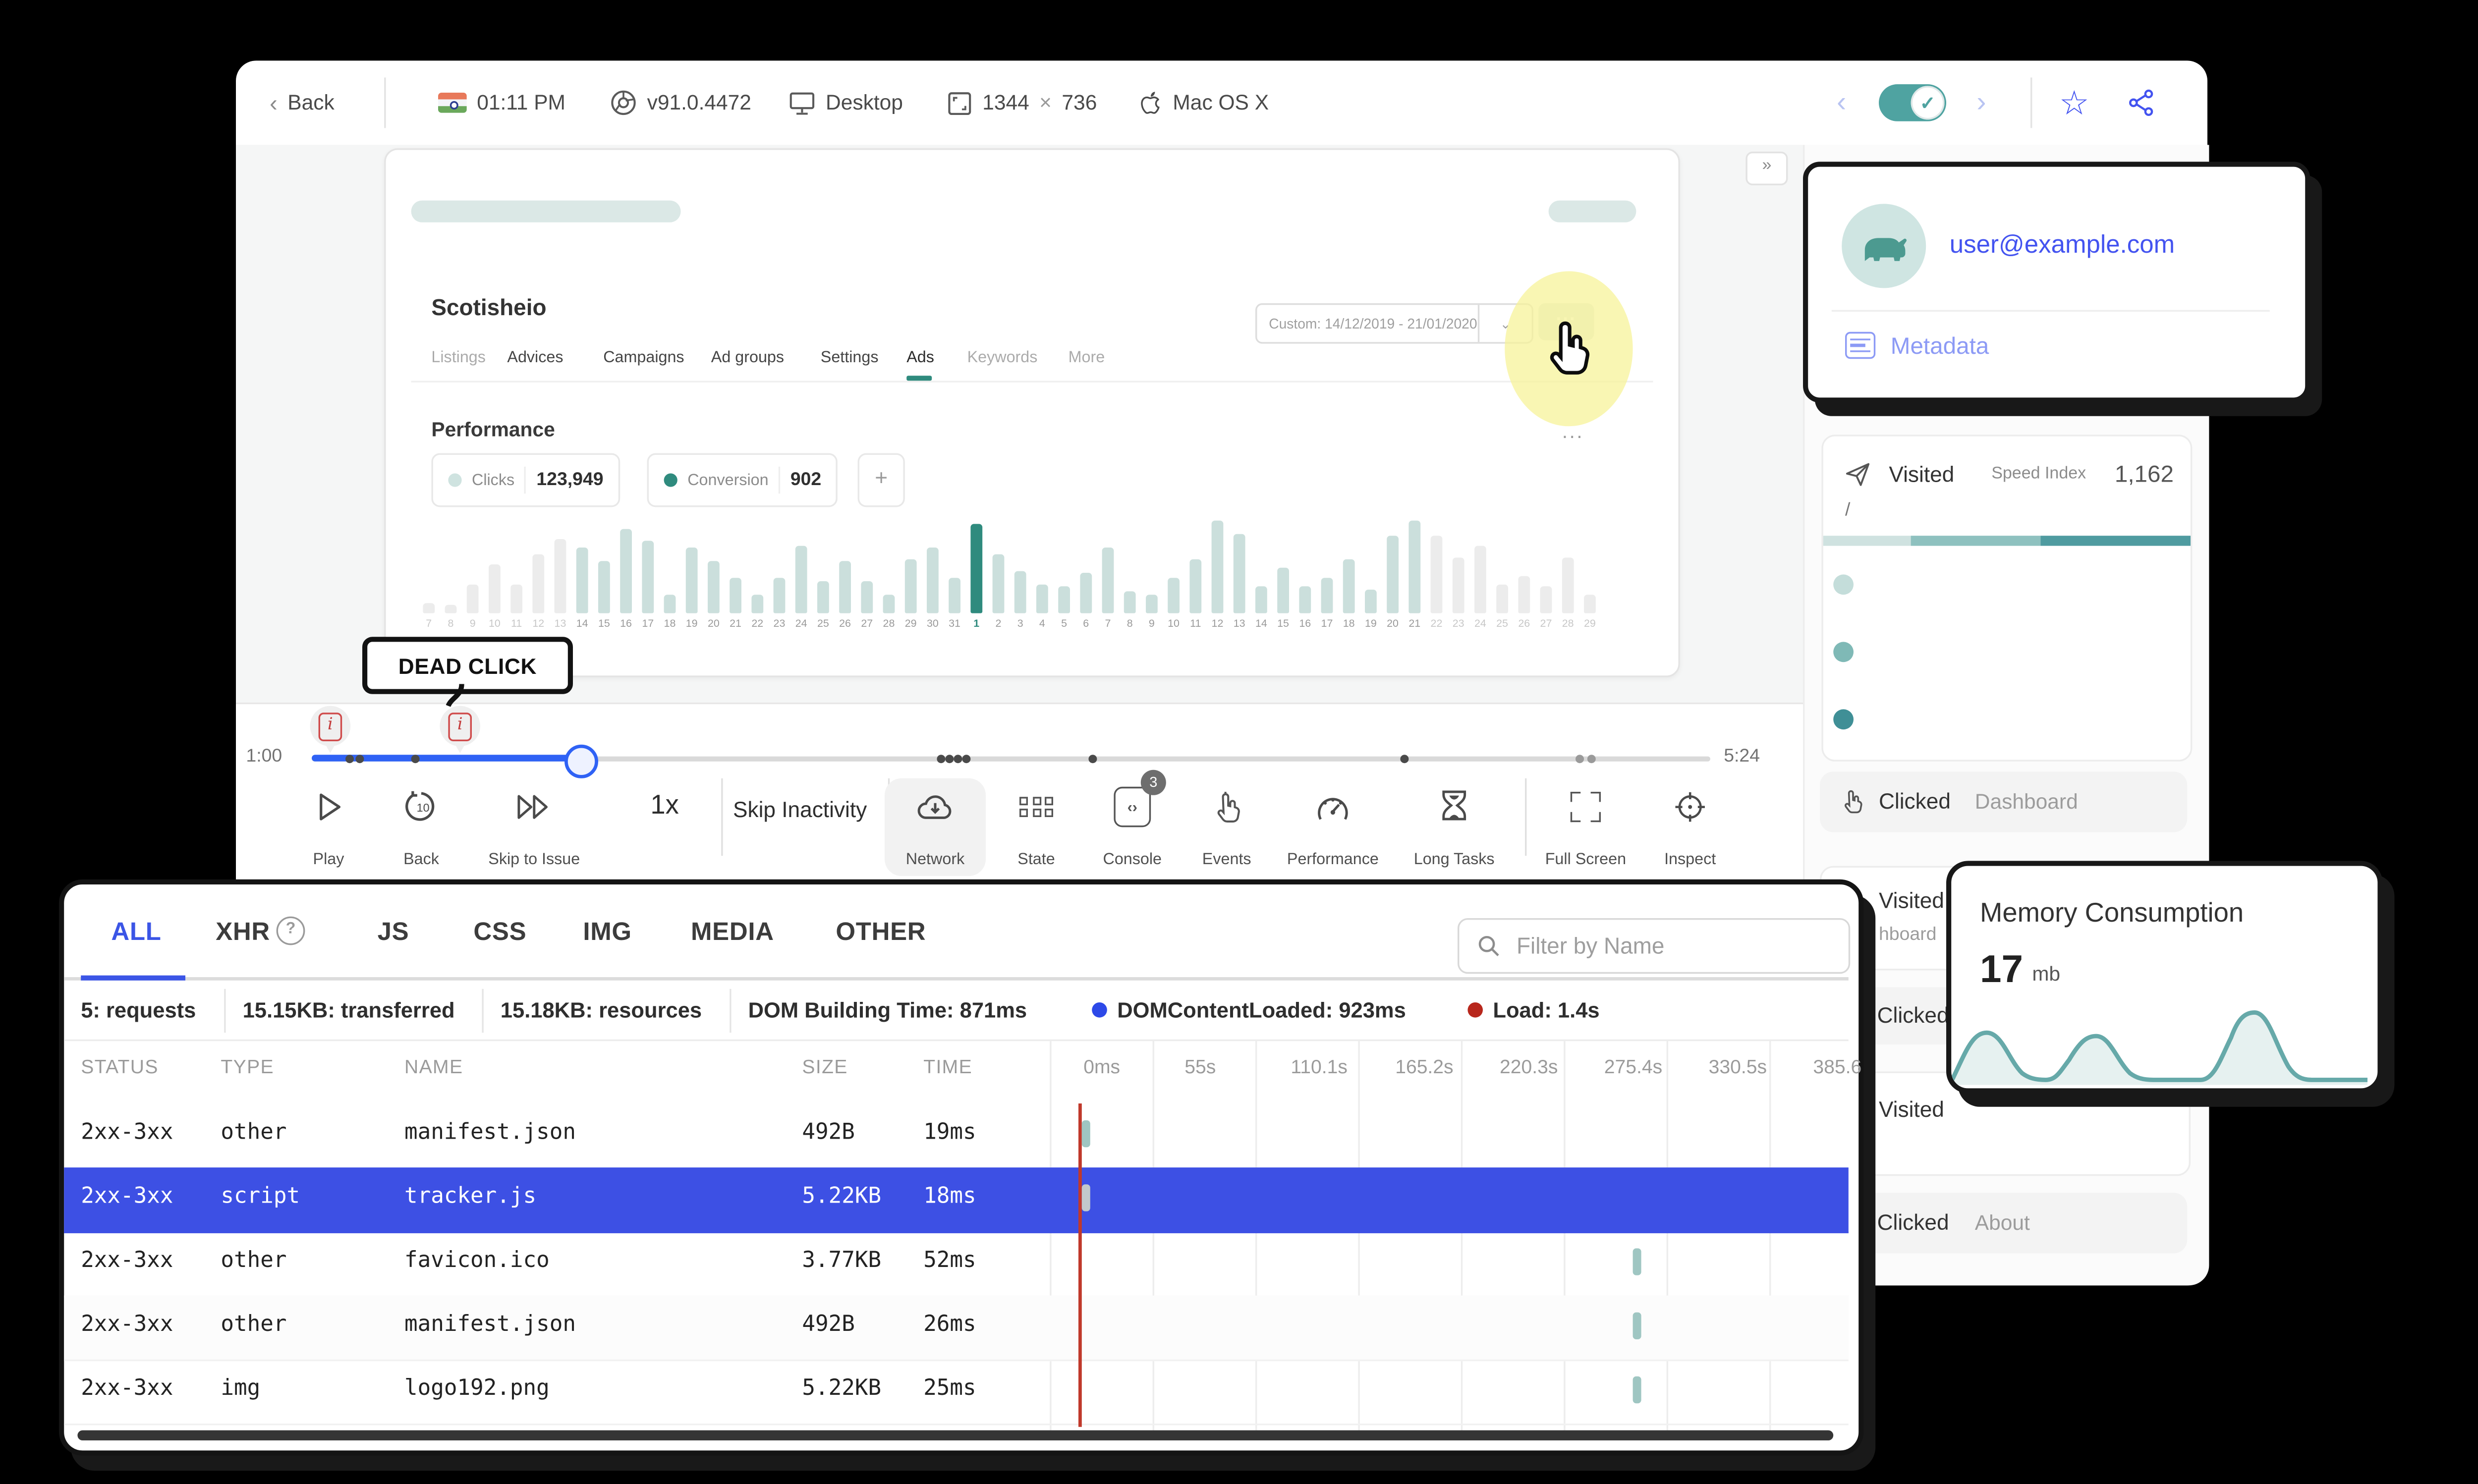 This screenshot has height=1484, width=2478. Describe the element at coordinates (881, 480) in the screenshot. I see `add-metric-button: +` at that location.